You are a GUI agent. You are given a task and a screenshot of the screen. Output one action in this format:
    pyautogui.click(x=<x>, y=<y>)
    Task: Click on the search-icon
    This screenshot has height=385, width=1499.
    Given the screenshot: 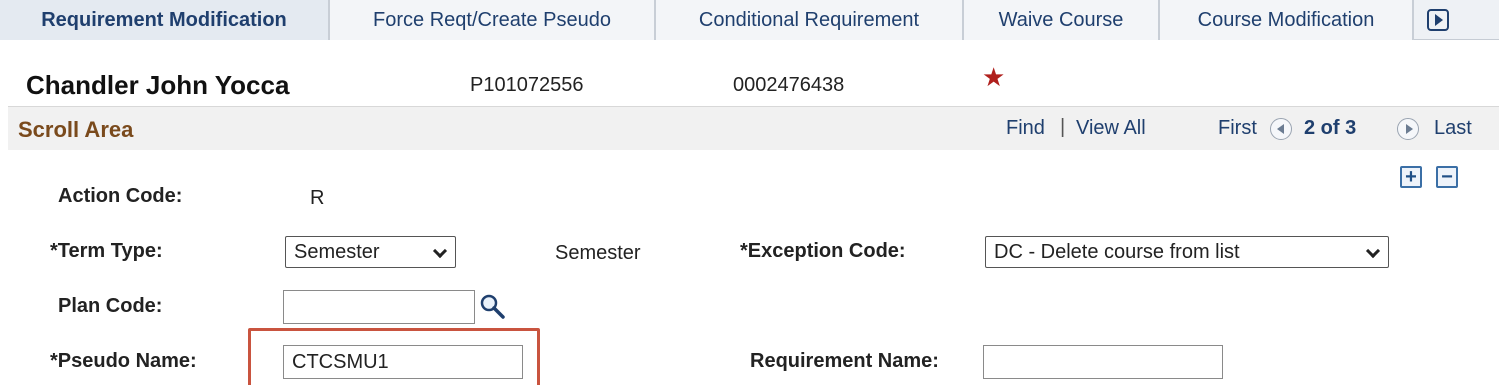 What is the action you would take?
    pyautogui.click(x=492, y=306)
    